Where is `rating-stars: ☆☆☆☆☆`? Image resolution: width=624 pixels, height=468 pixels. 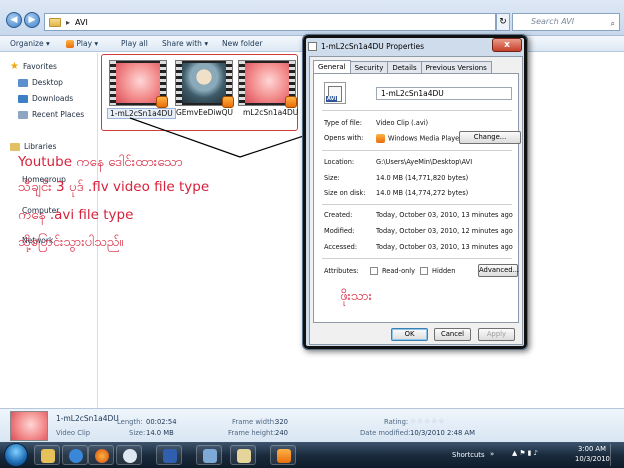
rating-stars: ☆☆☆☆☆ is located at coordinates (427, 421).